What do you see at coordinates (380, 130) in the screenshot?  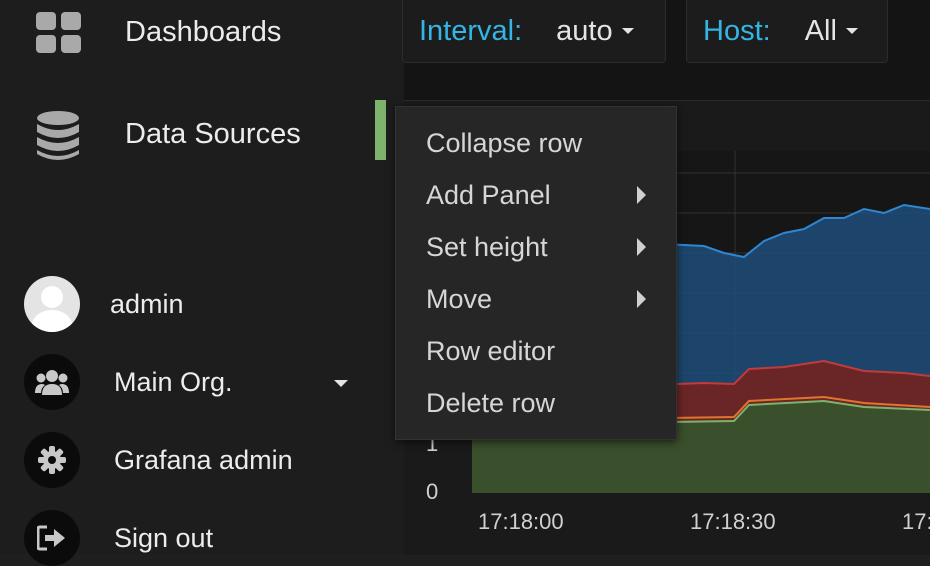 I see `active-indicator` at bounding box center [380, 130].